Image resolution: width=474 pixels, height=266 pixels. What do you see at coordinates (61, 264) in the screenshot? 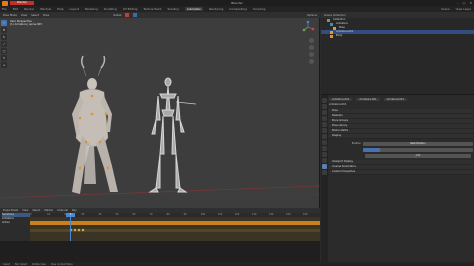
I see `status-hint: Pose Context Menu` at bounding box center [61, 264].